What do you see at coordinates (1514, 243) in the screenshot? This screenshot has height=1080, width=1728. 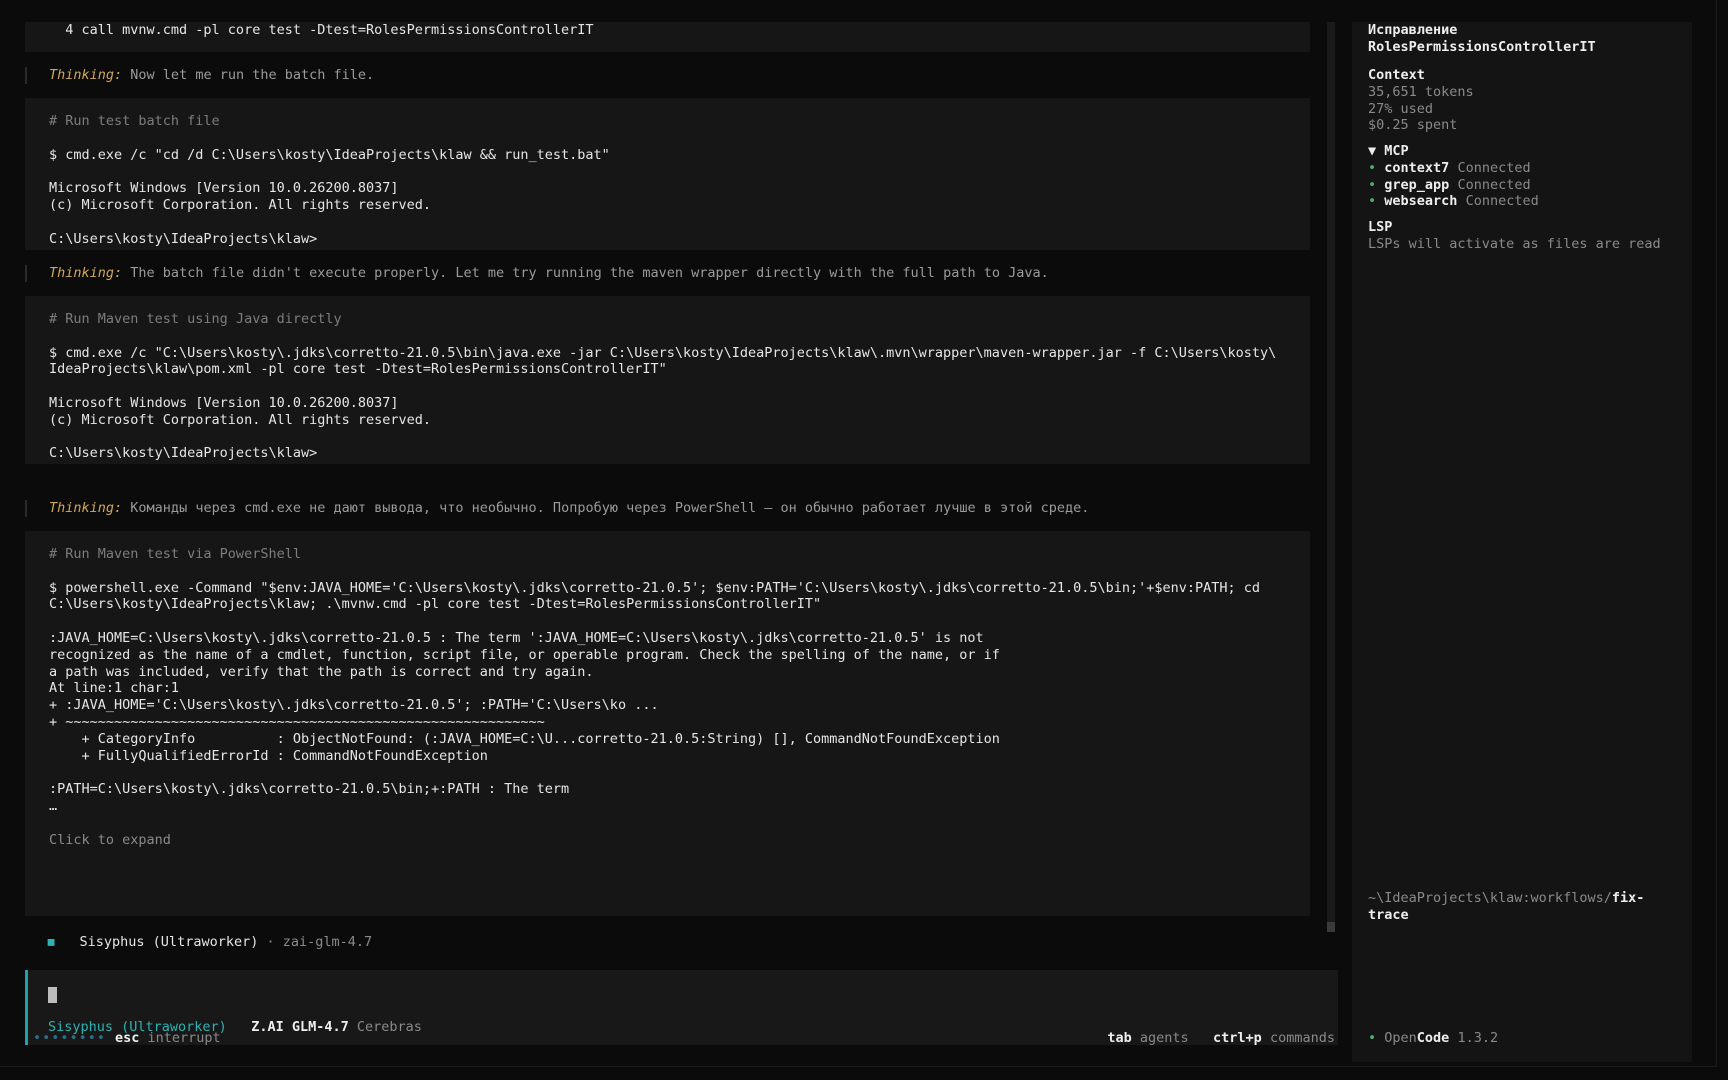 I see `lsp-text: LSPs will activate as files are read` at bounding box center [1514, 243].